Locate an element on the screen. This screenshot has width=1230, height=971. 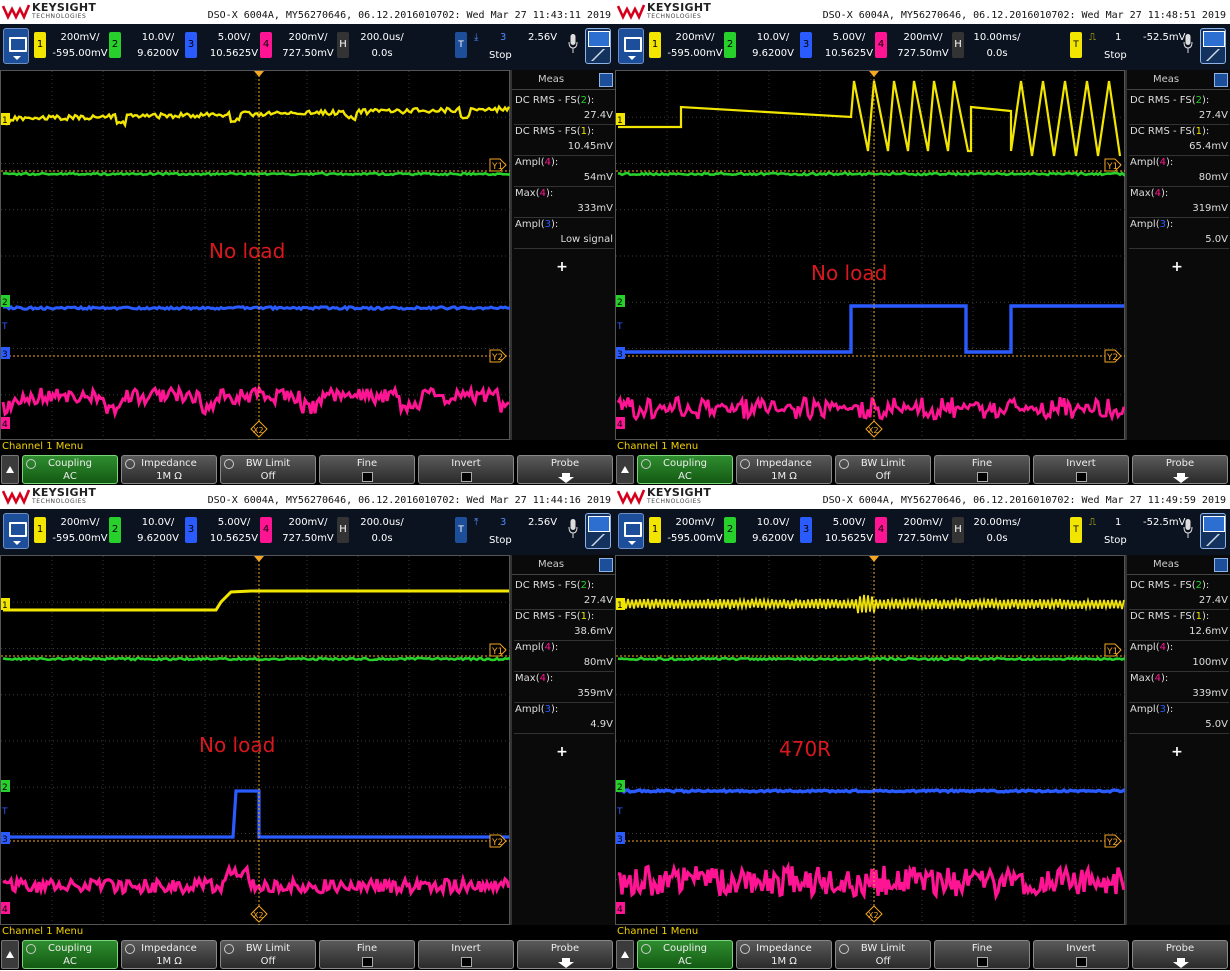
horizontal-scale: 10.00ms/0.0s is located at coordinates (997, 46).